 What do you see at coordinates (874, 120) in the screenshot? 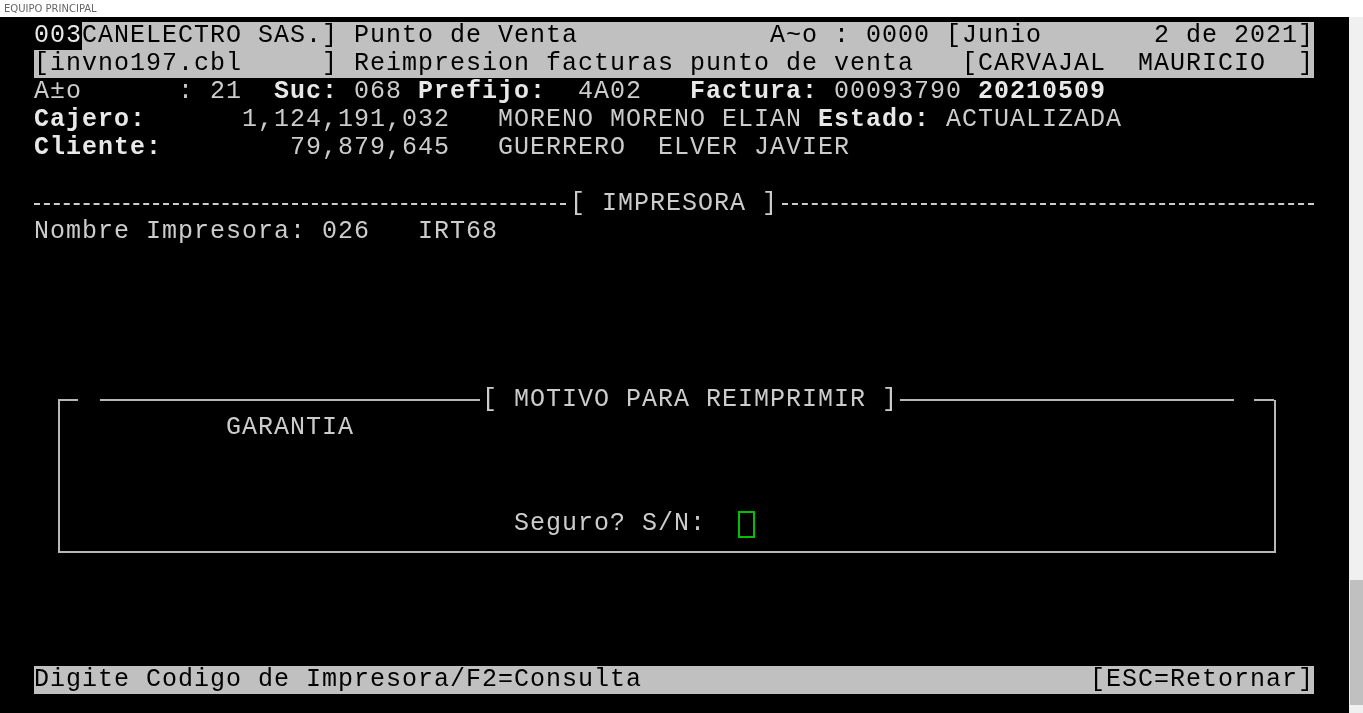
I see `field-label: Estado:` at bounding box center [874, 120].